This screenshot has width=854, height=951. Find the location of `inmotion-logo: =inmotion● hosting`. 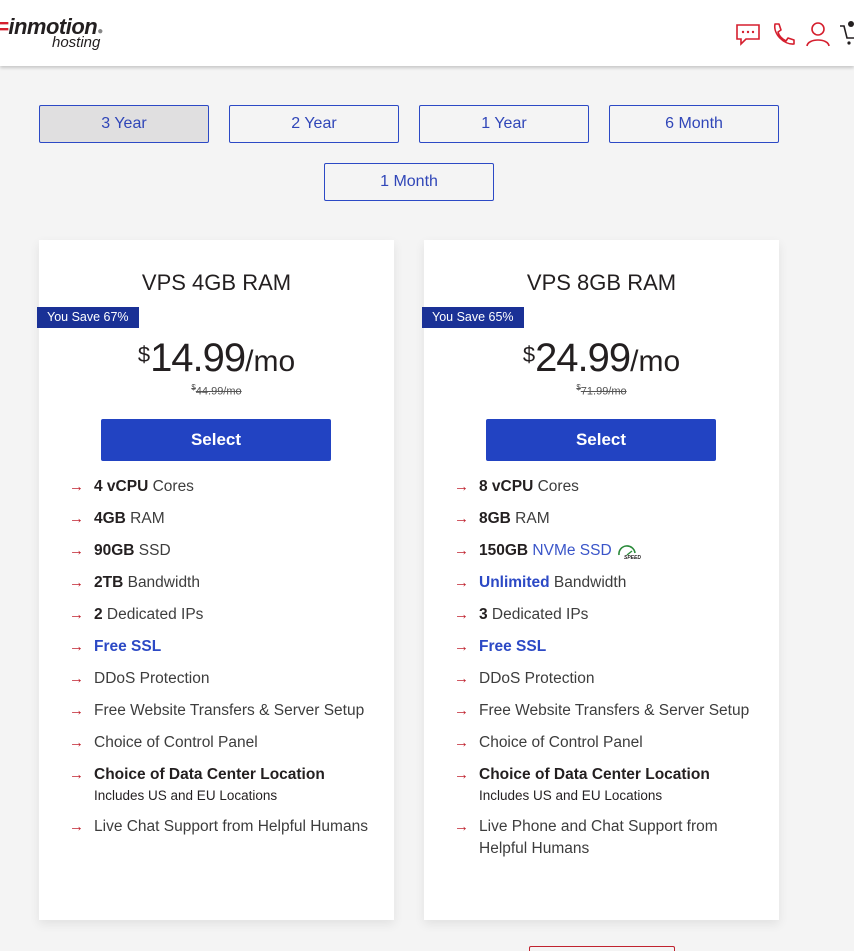

inmotion-logo: =inmotion● hosting is located at coordinates (63, 35).